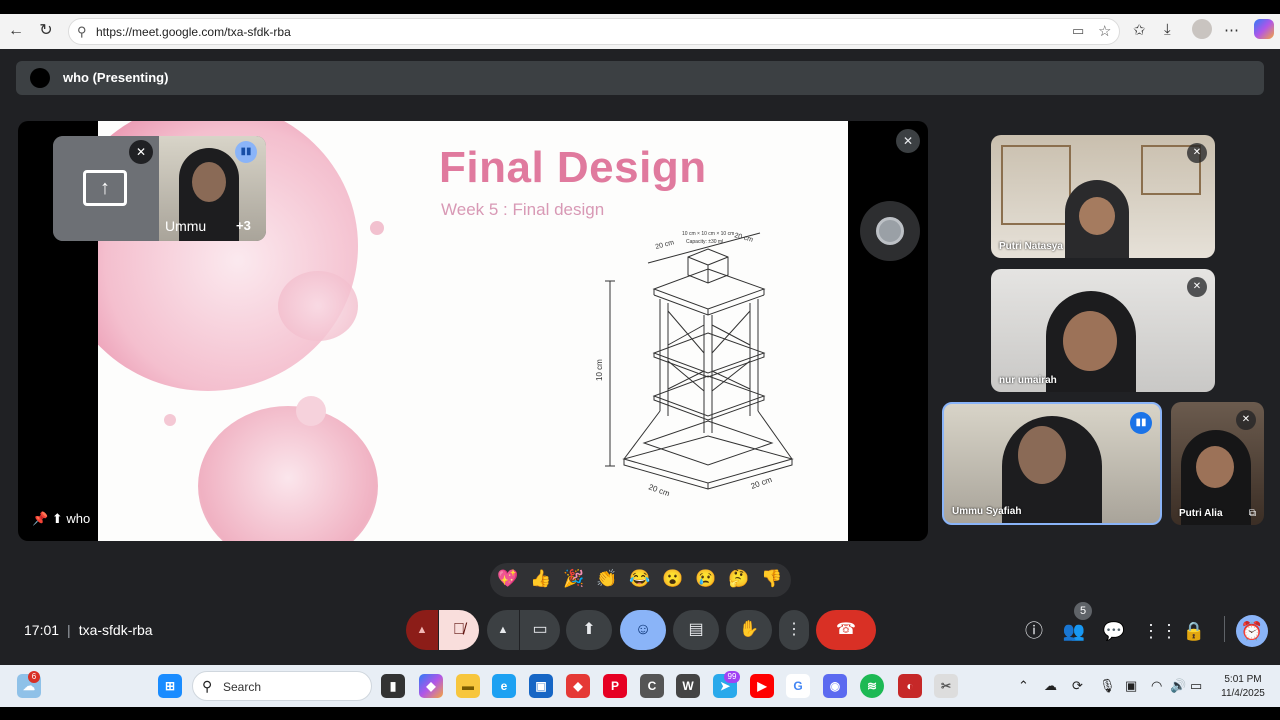 This screenshot has height=720, width=1280. Describe the element at coordinates (431, 686) in the screenshot. I see `copilot-app-icon: ◆` at that location.